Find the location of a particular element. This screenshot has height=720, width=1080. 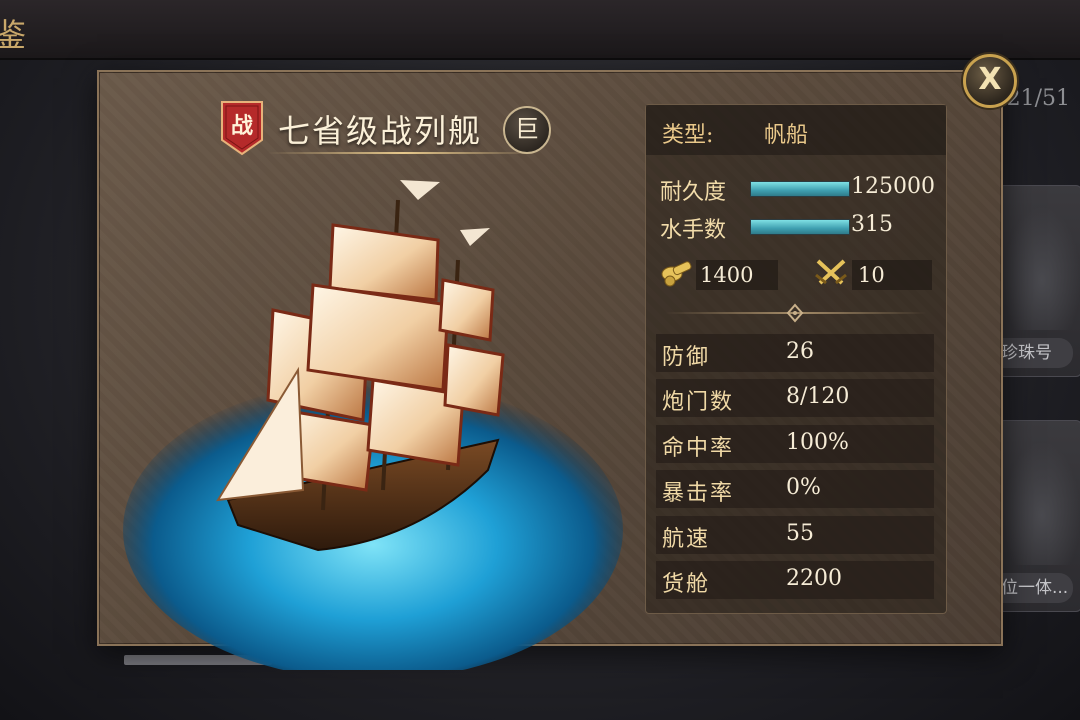

ship-size-badge: 巨 is located at coordinates (527, 130).